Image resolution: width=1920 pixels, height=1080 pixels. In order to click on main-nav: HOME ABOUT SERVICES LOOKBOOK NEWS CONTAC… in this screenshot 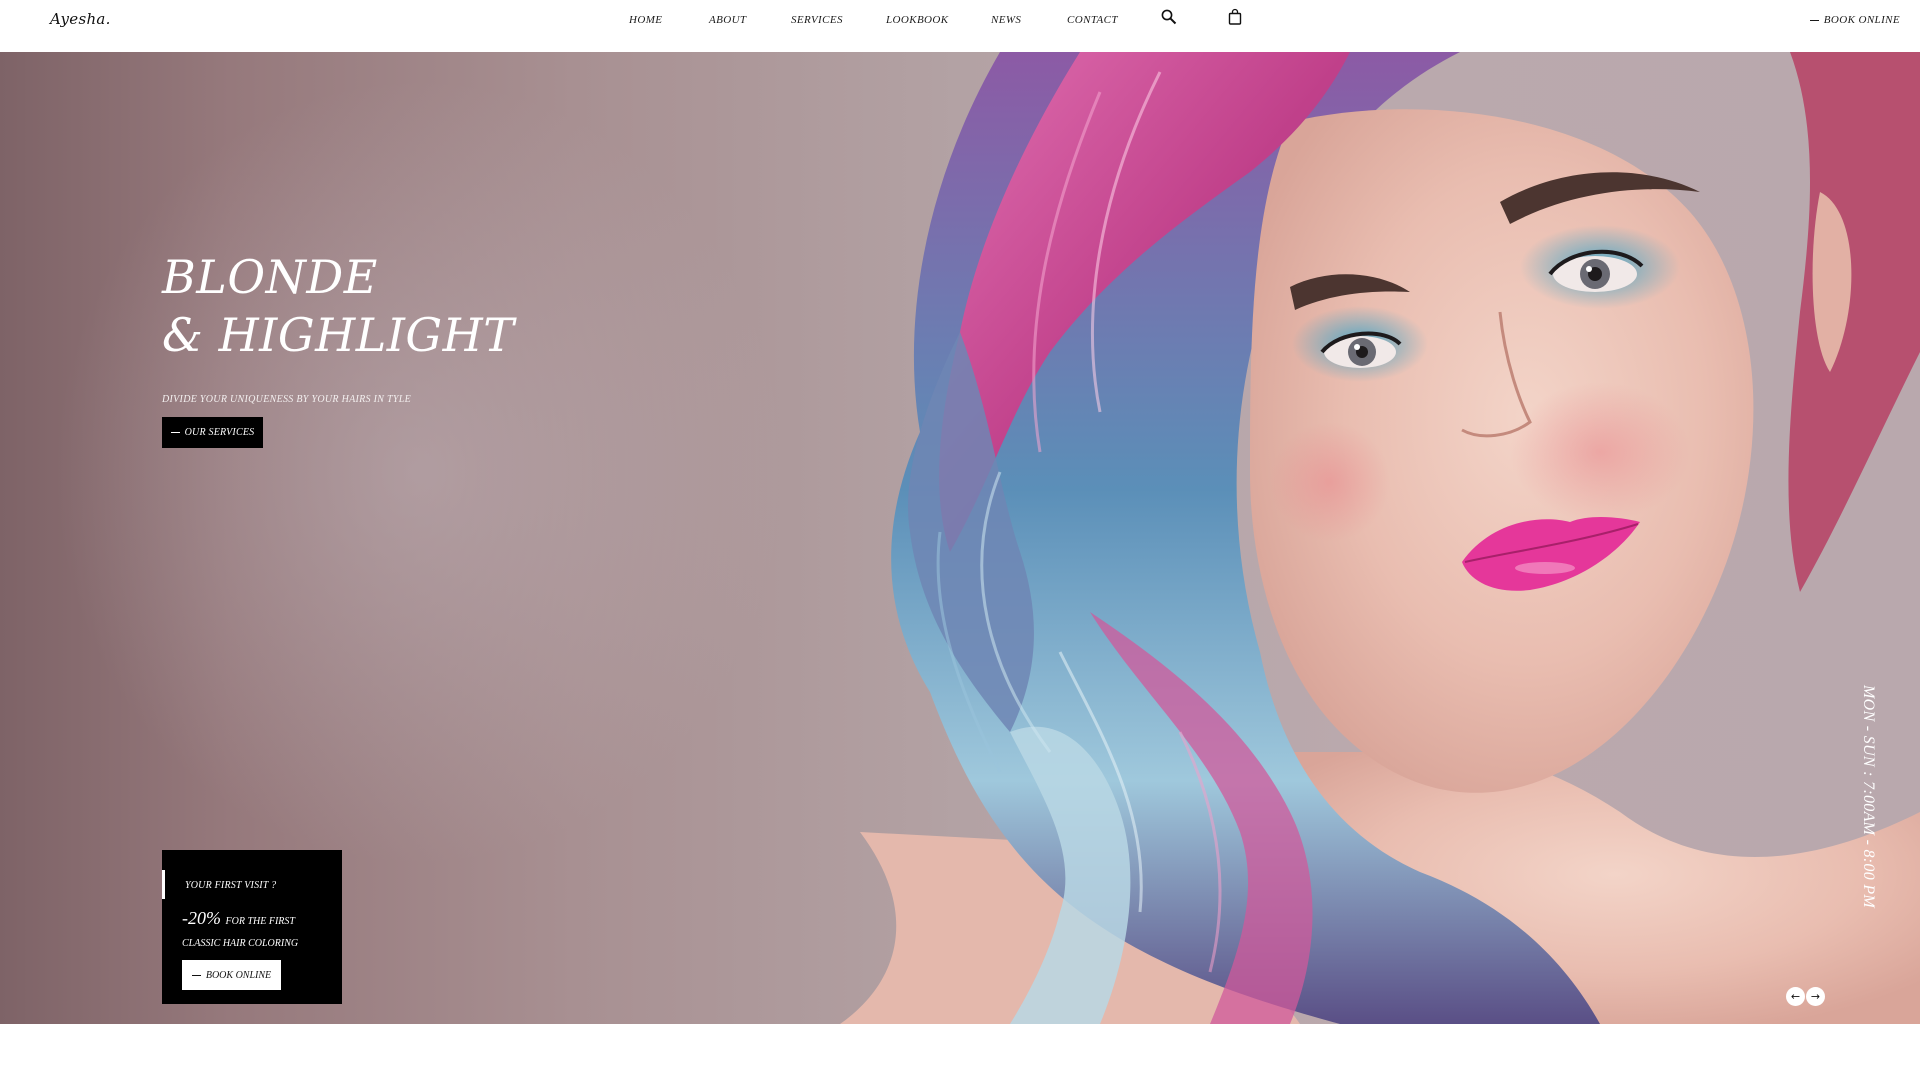, I will do `click(960, 20)`.